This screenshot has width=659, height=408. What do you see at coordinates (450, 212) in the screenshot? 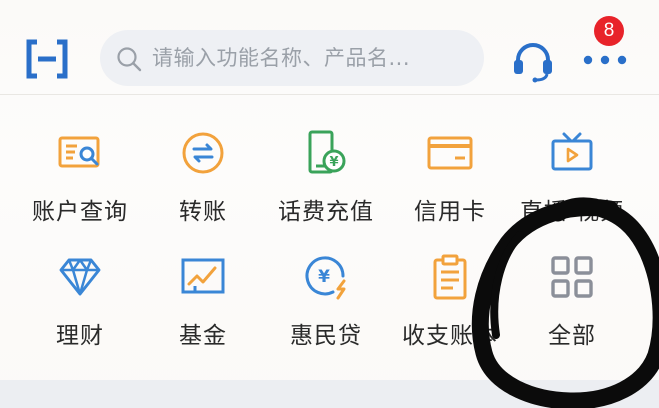
I see `grid-label: 信用卡` at bounding box center [450, 212].